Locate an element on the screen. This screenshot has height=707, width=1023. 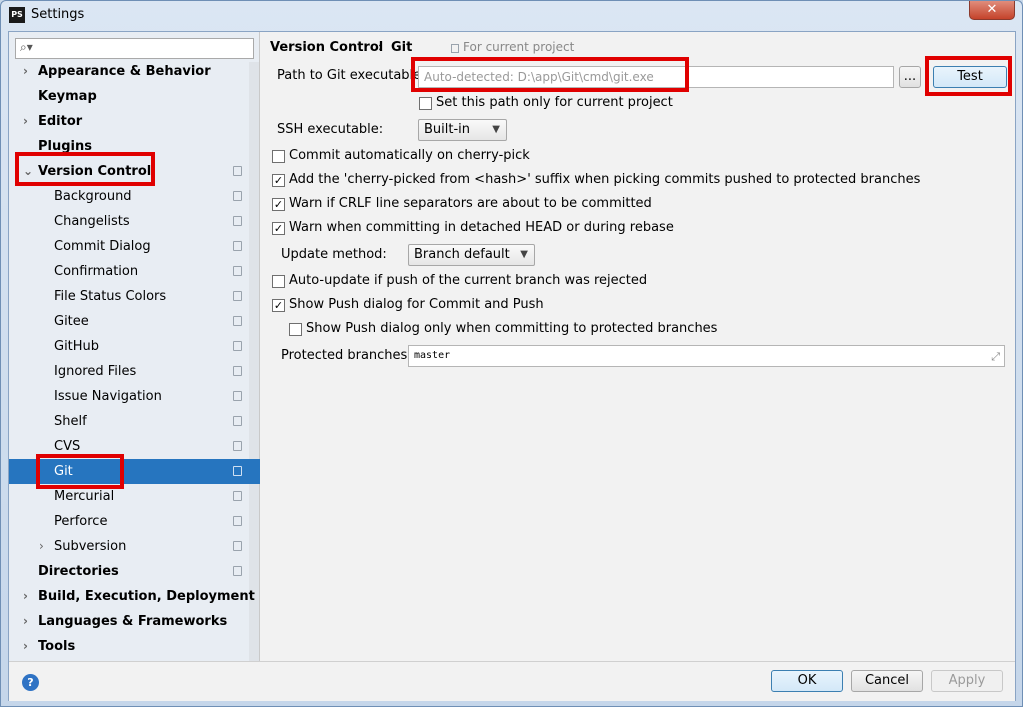
sidebar-item-confirmation: Confirmation is located at coordinates (129, 271).